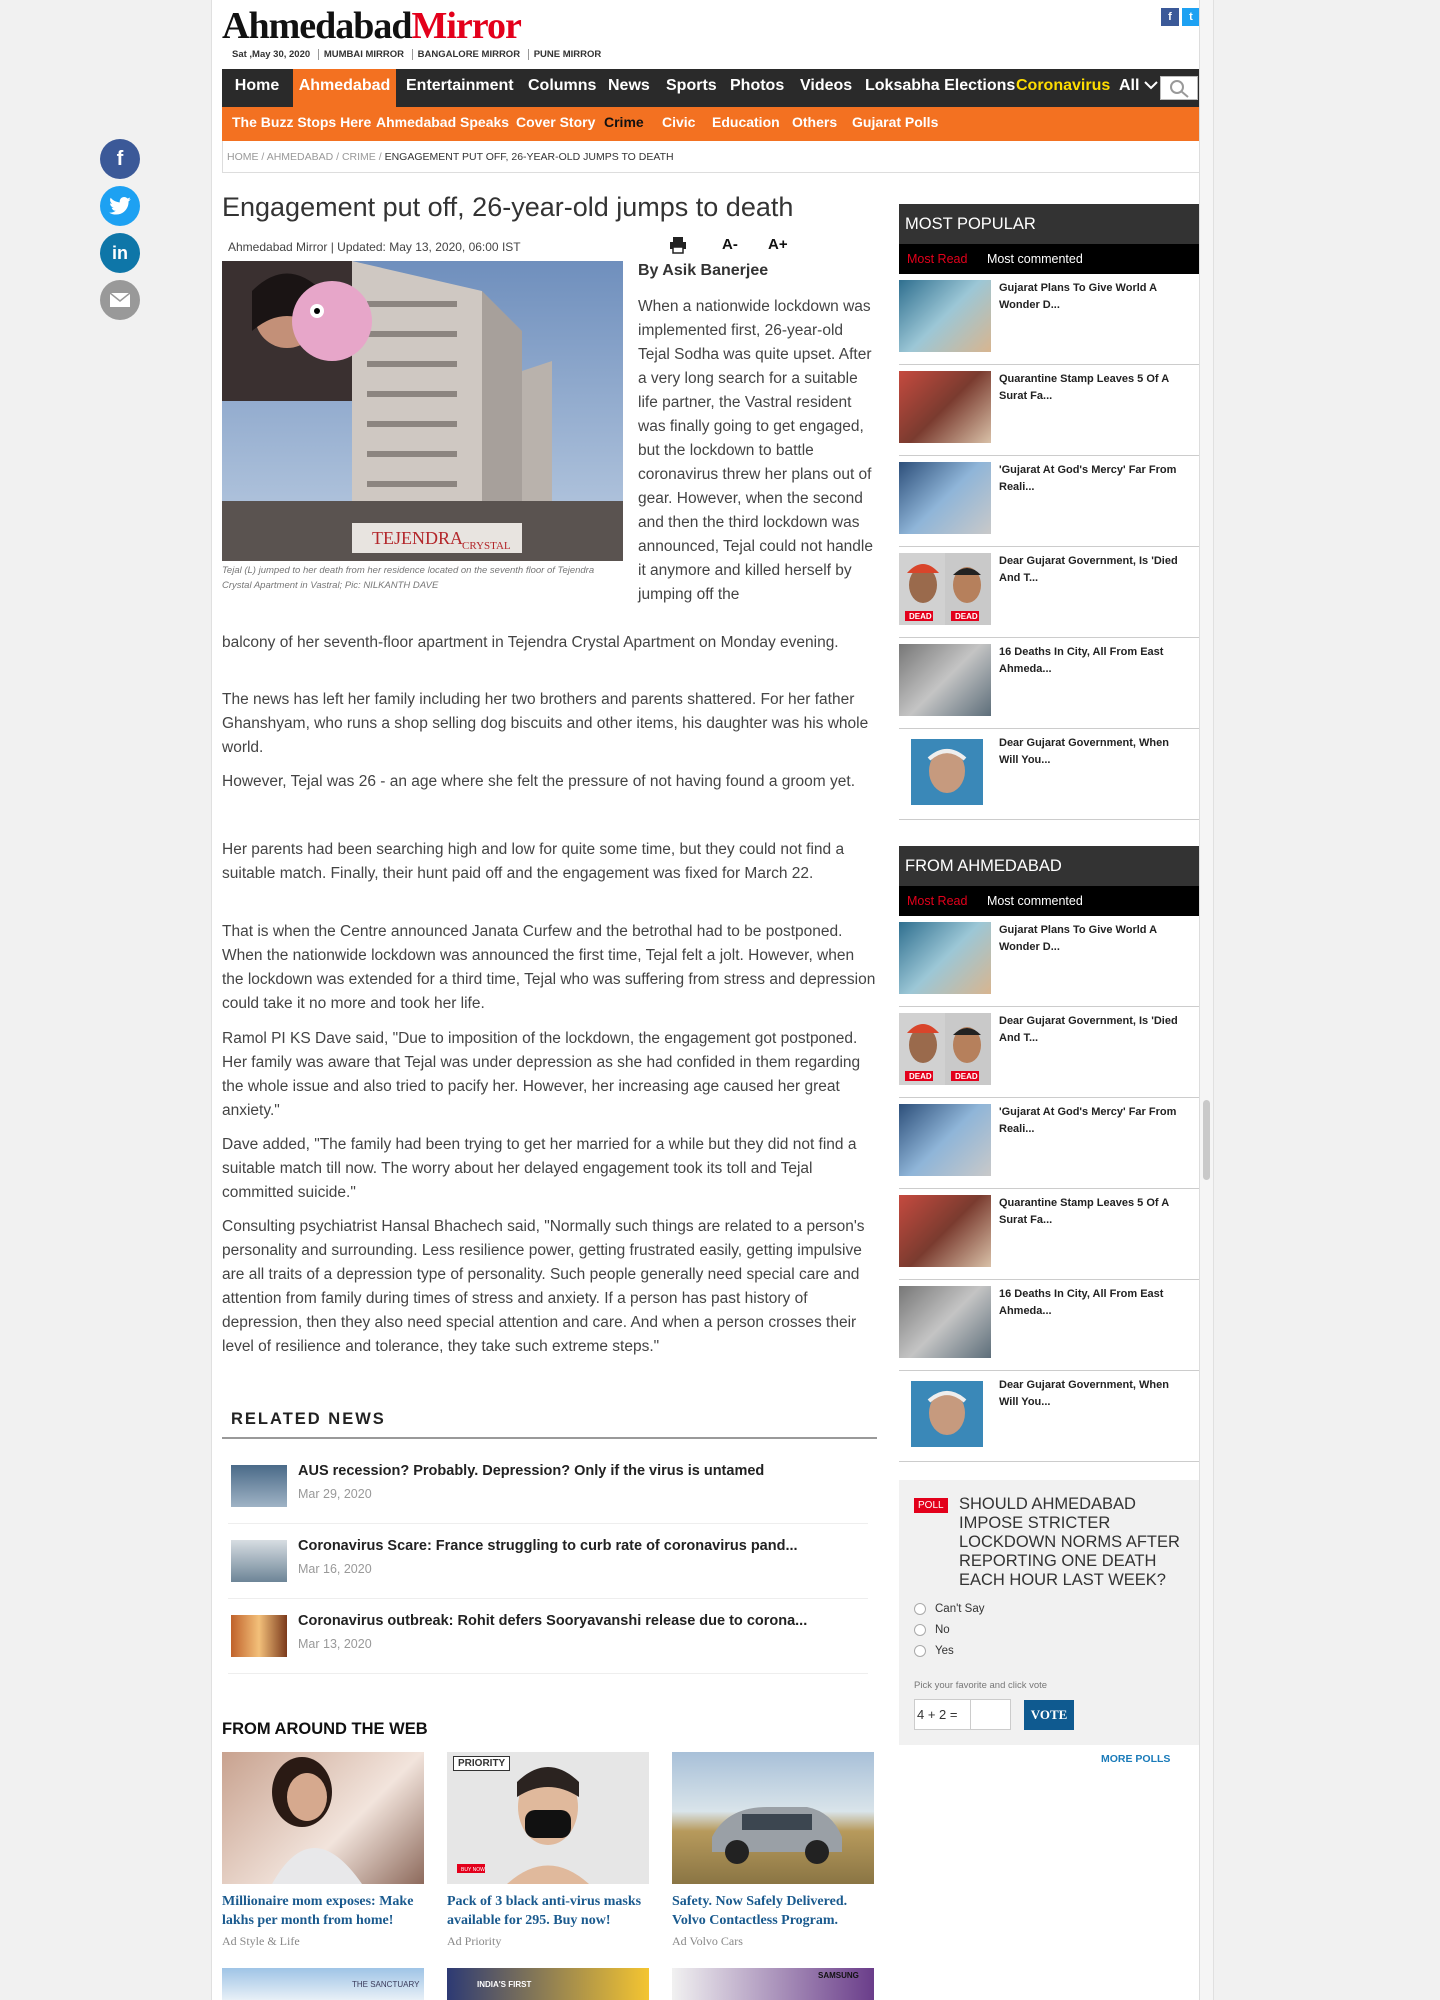  I want to click on search-button, so click(1179, 88).